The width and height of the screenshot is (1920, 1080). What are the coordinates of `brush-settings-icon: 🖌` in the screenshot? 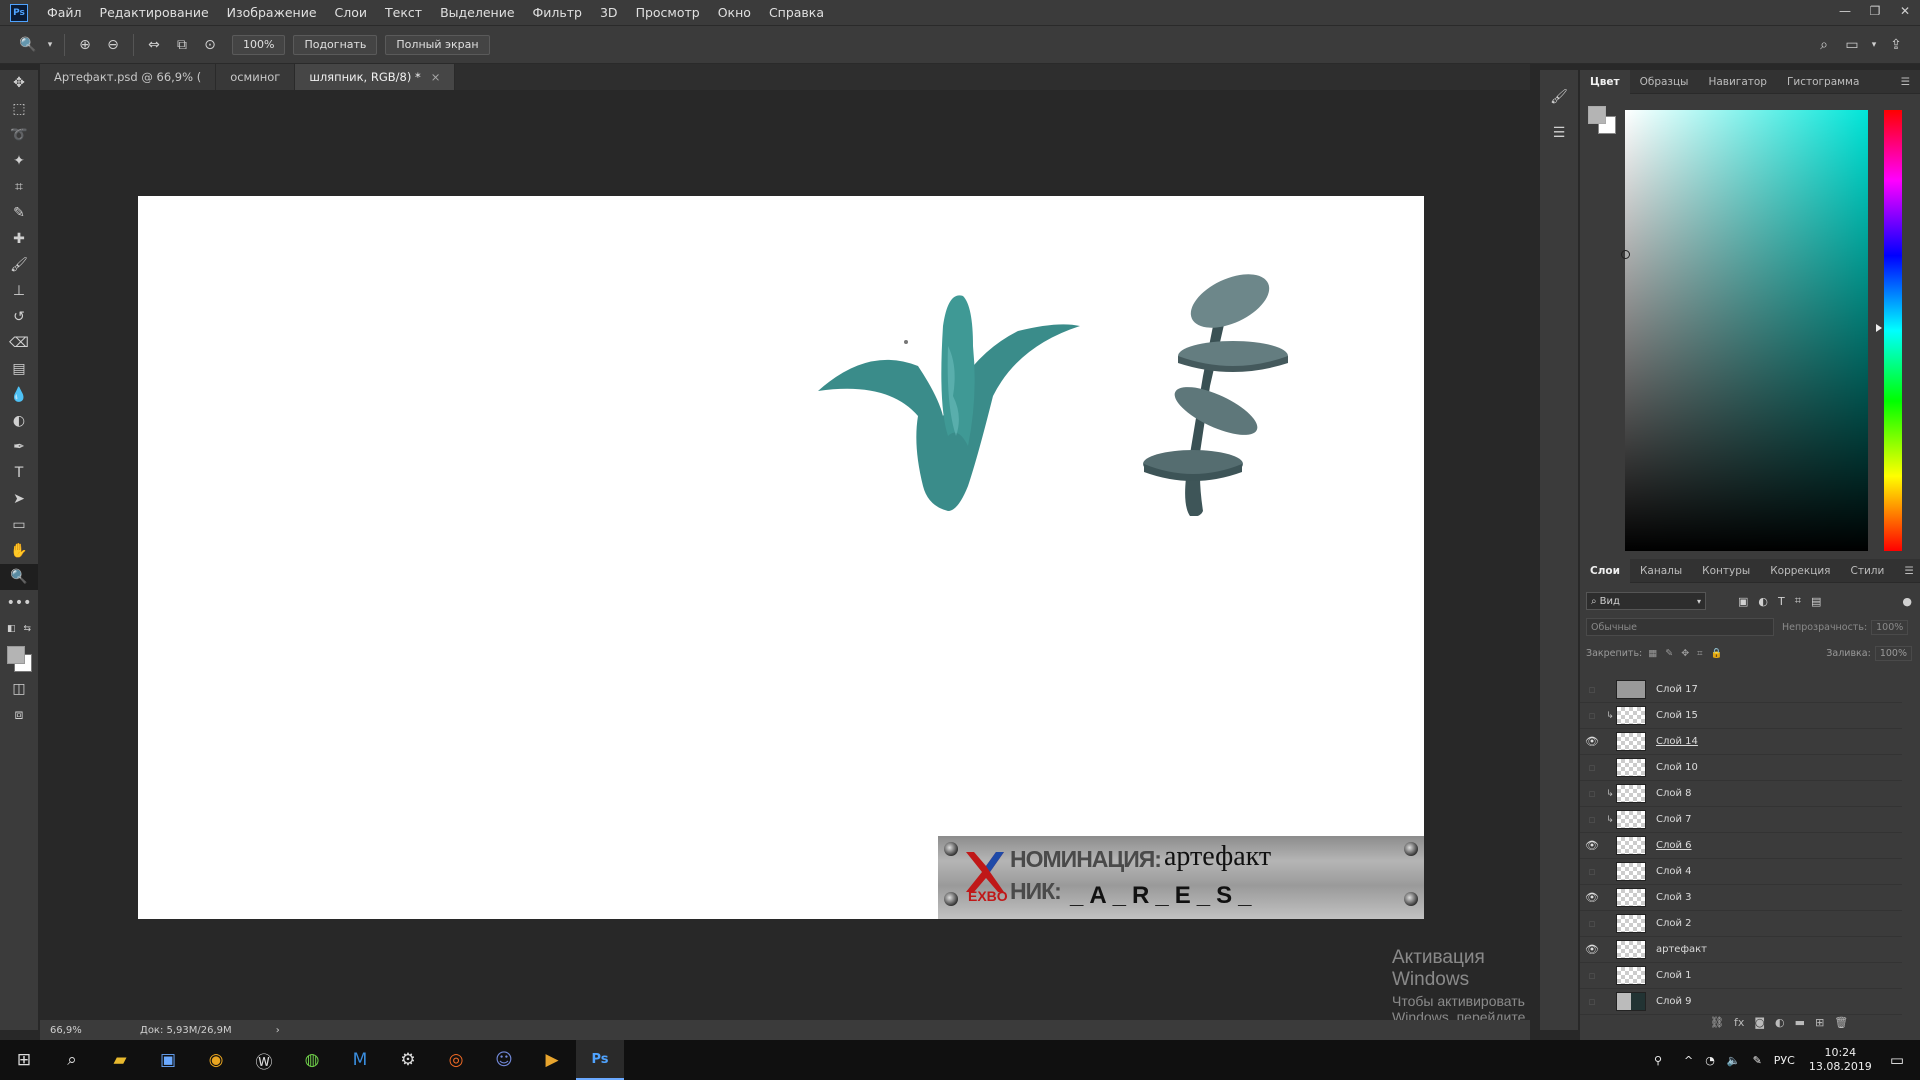 It's located at (1559, 97).